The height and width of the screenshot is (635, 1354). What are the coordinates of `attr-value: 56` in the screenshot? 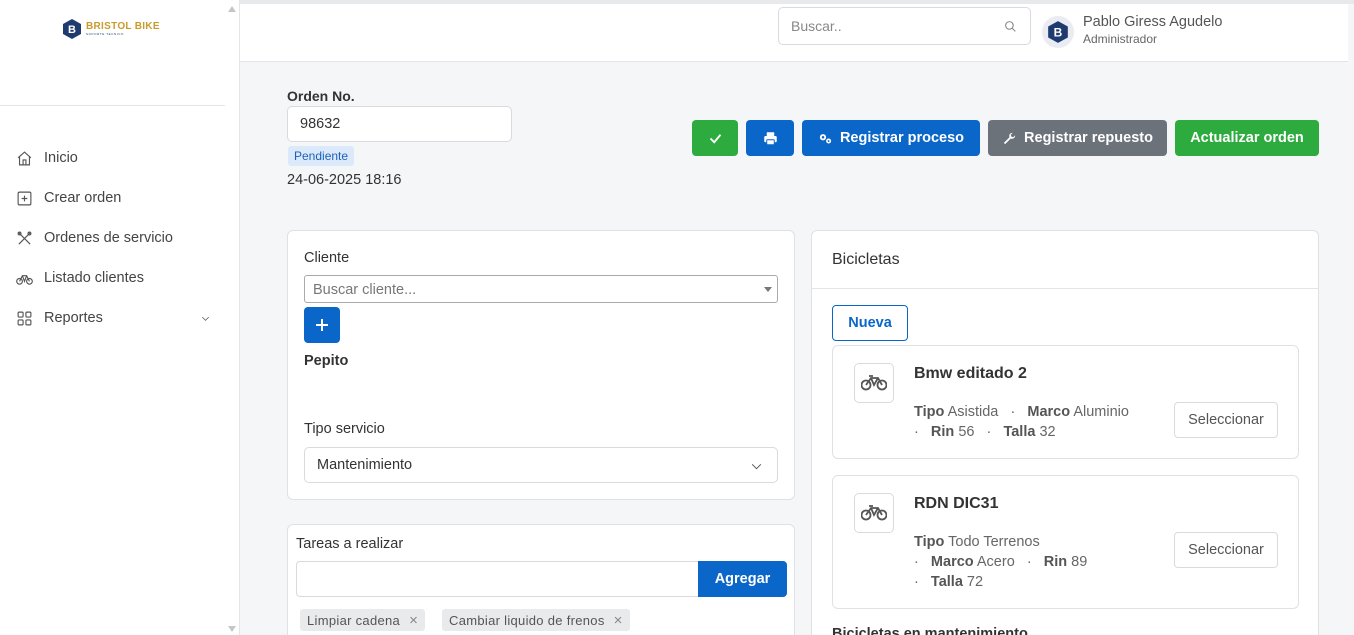 It's located at (966, 432).